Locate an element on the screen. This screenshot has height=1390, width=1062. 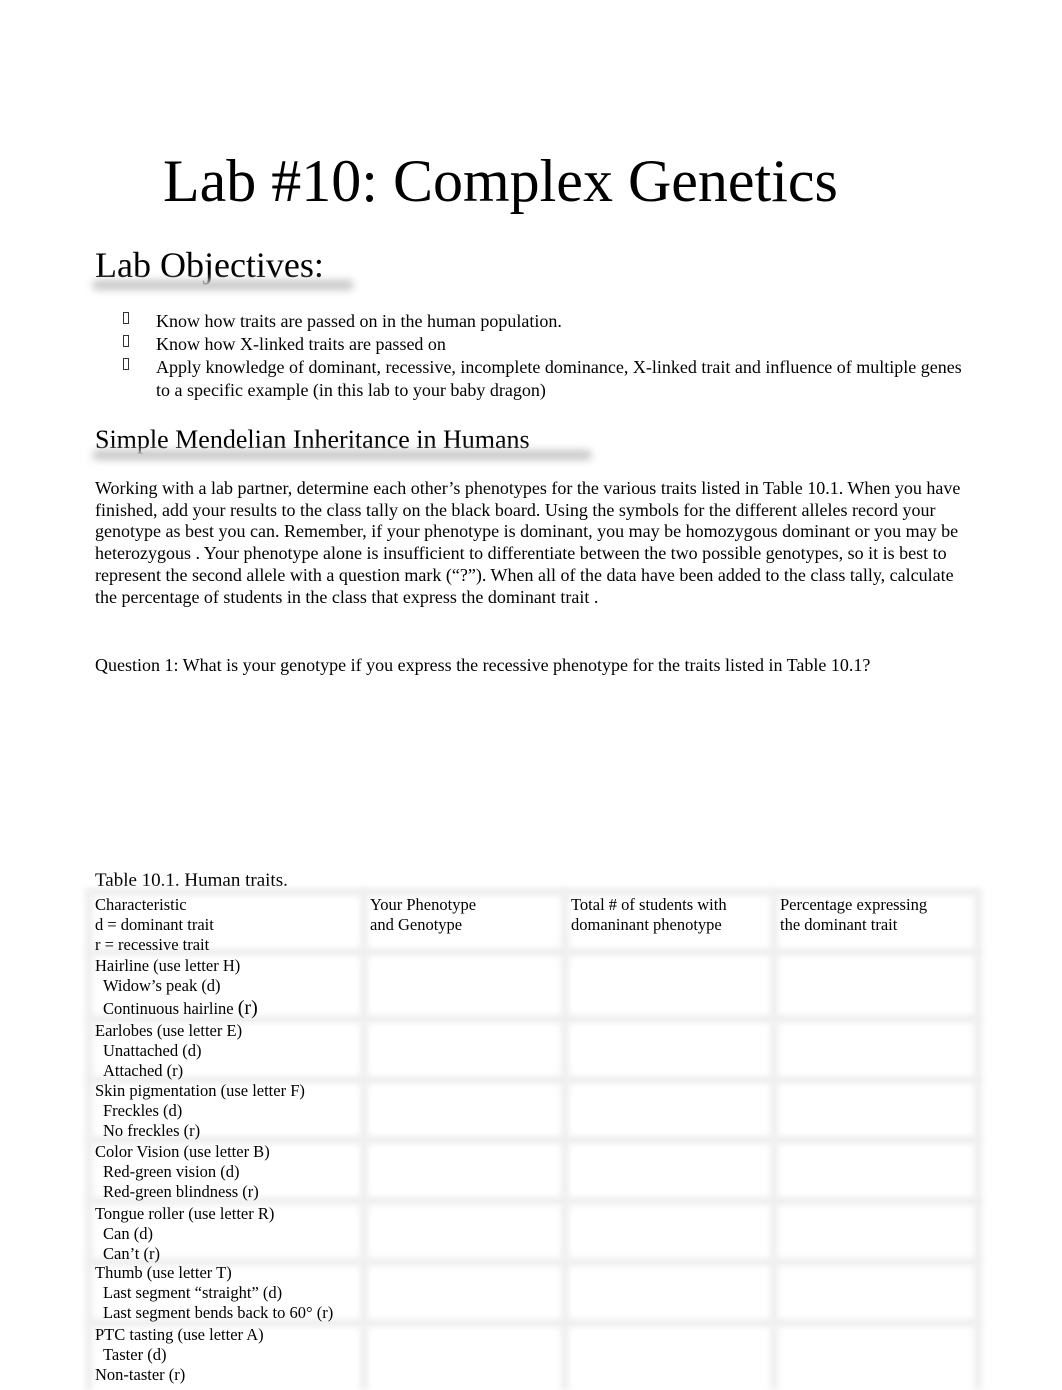
trait-name: Skin pigmentation (use letter F) is located at coordinates (200, 1090).